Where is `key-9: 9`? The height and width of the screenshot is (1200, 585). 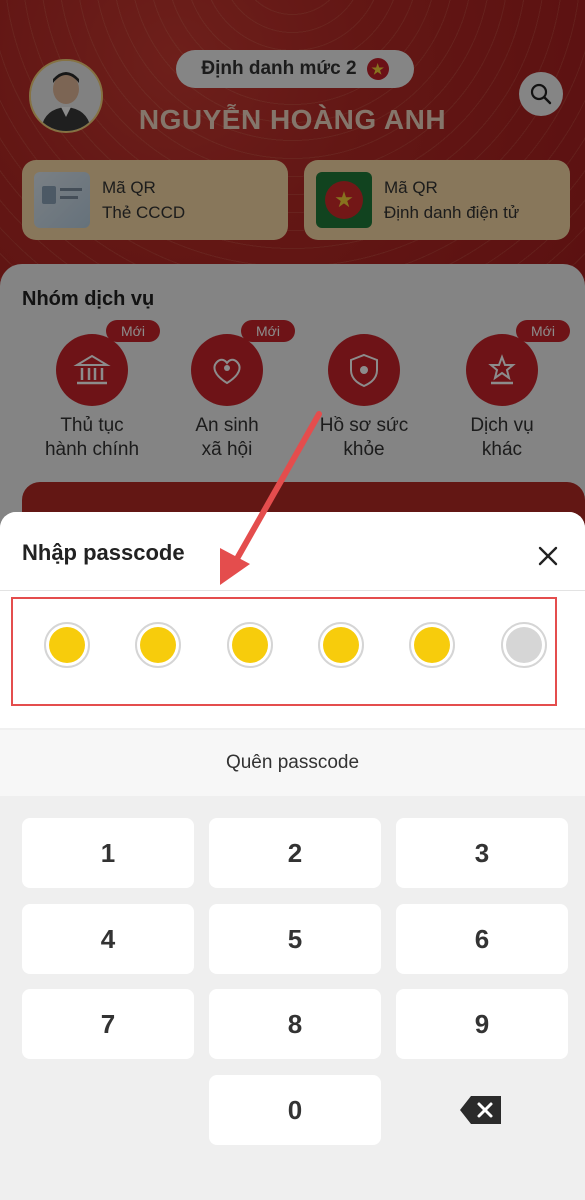 key-9: 9 is located at coordinates (482, 1024).